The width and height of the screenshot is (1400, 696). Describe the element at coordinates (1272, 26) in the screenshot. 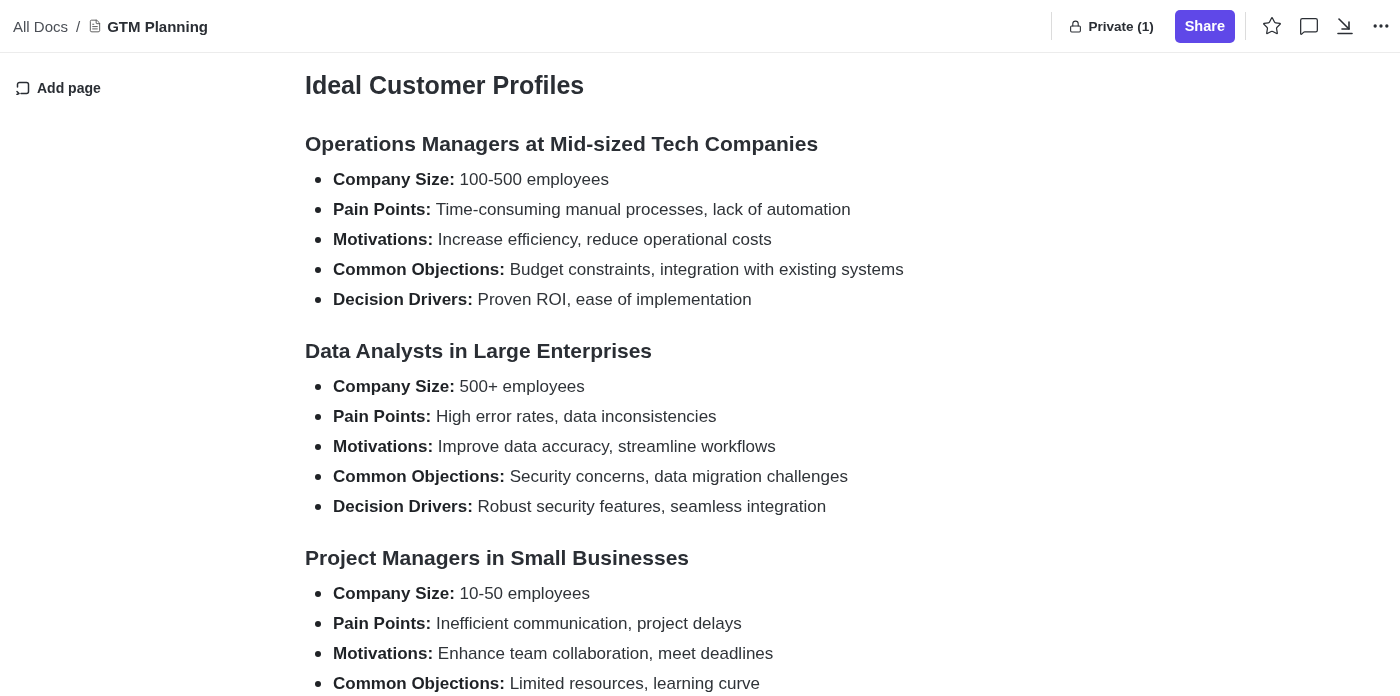

I see `star-icon` at that location.